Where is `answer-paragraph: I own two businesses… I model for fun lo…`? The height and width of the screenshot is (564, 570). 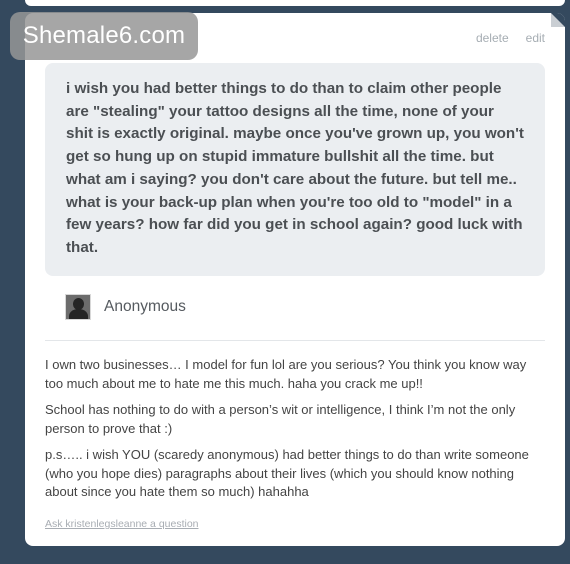
answer-paragraph: I own two businesses… I model for fun lo… is located at coordinates (286, 374).